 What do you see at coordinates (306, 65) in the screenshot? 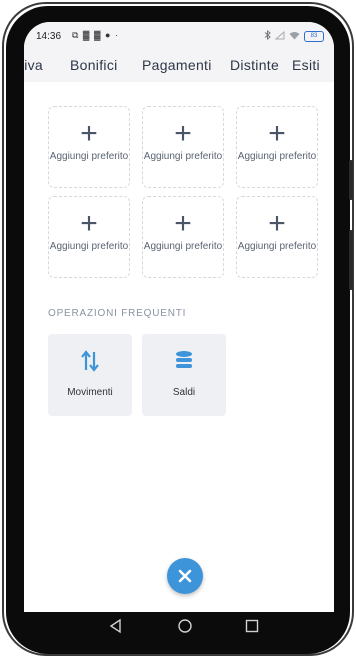
I see `tab-esiti: Esiti` at bounding box center [306, 65].